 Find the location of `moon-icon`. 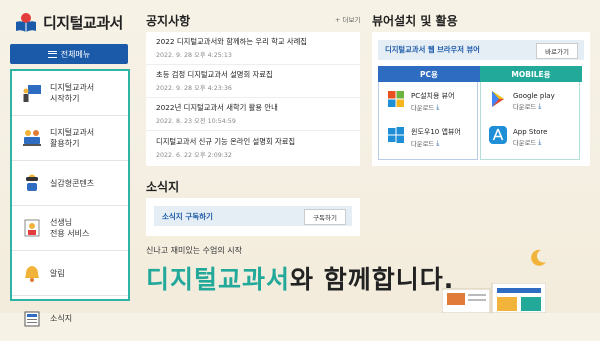

moon-icon is located at coordinates (538, 258).